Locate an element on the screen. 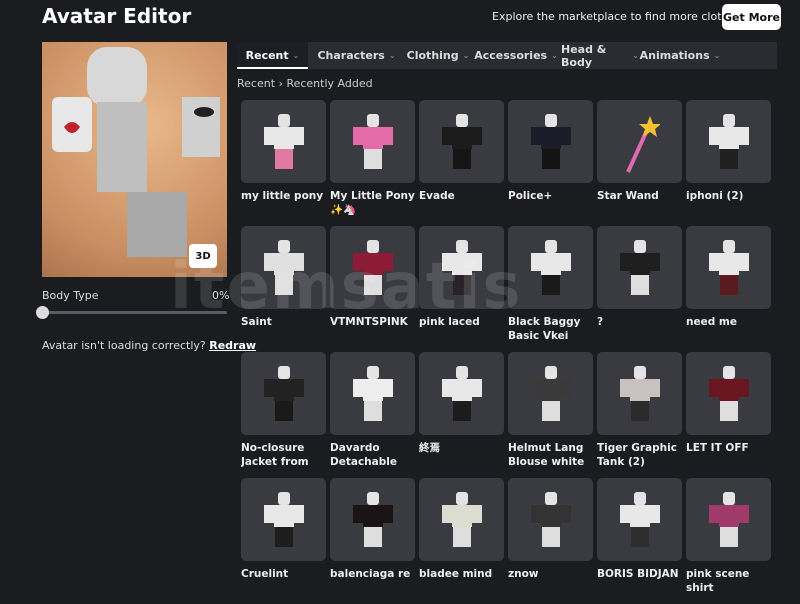  item-name: znow is located at coordinates (523, 574).